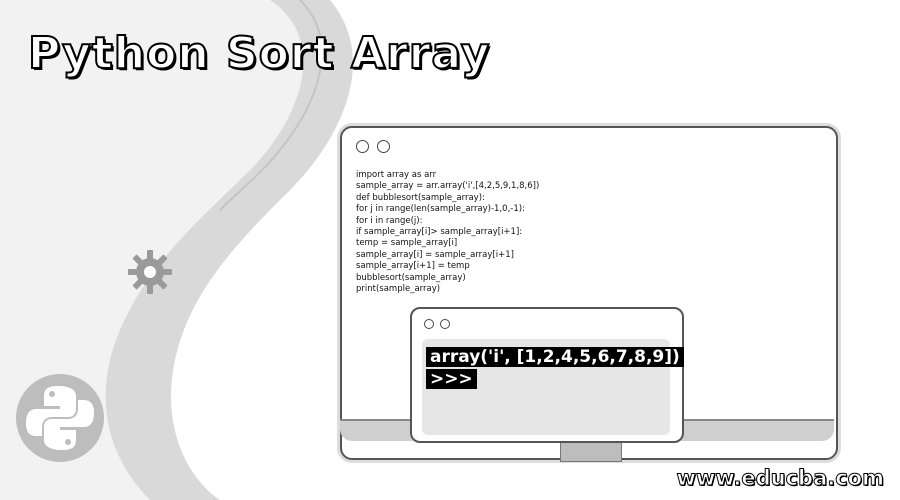 This screenshot has width=900, height=500. What do you see at coordinates (60, 418) in the screenshot?
I see `python-logo-icon` at bounding box center [60, 418].